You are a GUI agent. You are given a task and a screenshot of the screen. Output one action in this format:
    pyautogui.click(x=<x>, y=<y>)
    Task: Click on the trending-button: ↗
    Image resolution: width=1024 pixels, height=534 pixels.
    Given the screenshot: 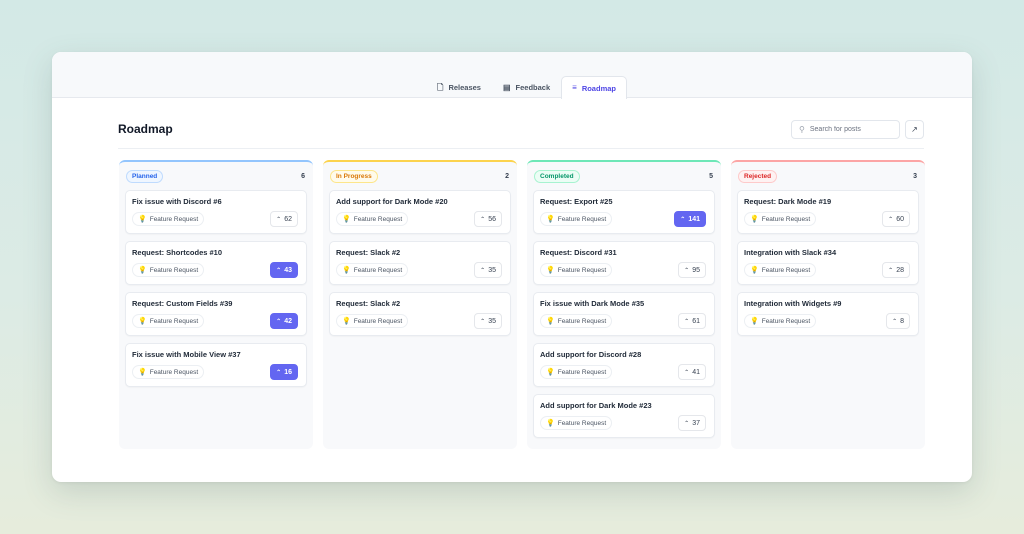 What is the action you would take?
    pyautogui.click(x=914, y=129)
    